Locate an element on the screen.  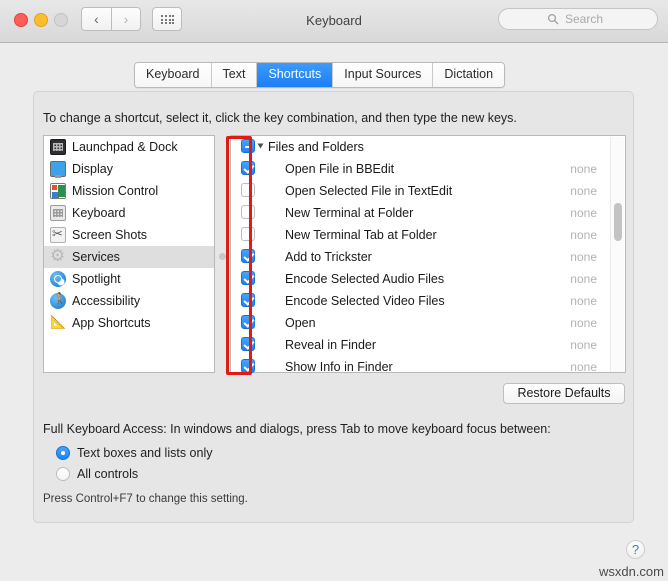
sidebar-item-app-shortcuts: App Shortcuts is located at coordinates (129, 323).